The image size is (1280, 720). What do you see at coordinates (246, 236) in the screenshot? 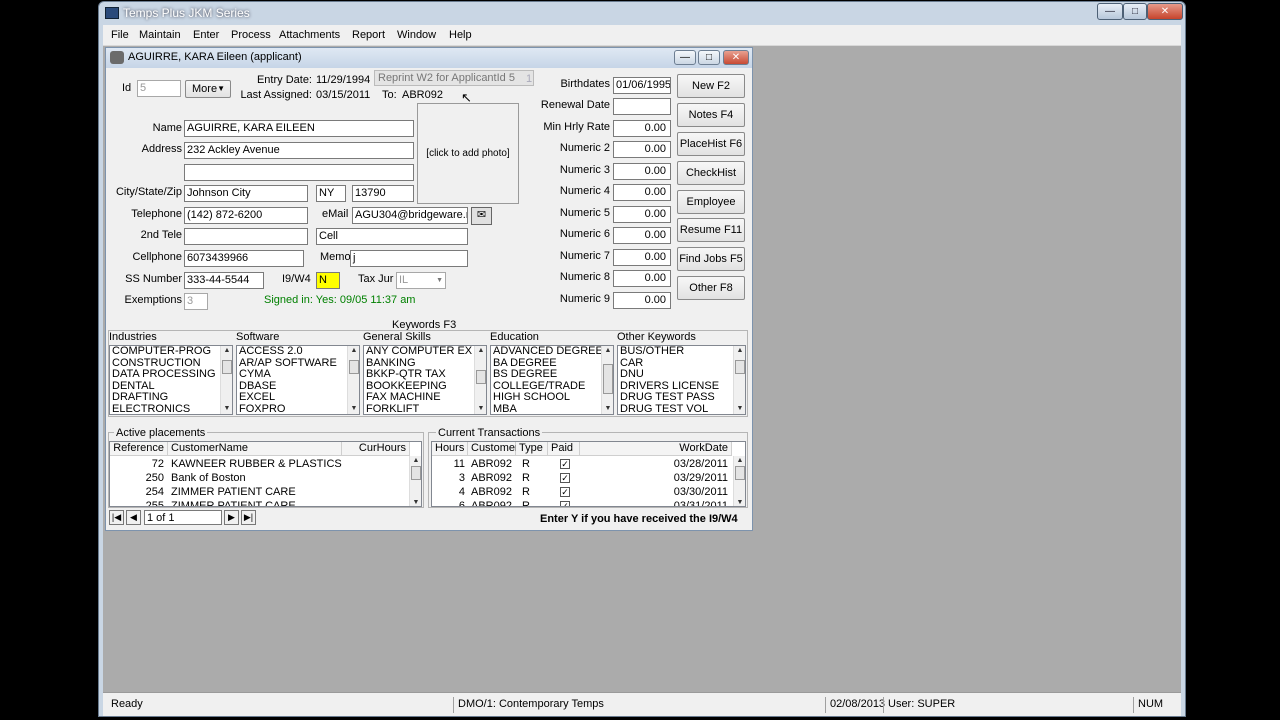
I see `tele2-field` at bounding box center [246, 236].